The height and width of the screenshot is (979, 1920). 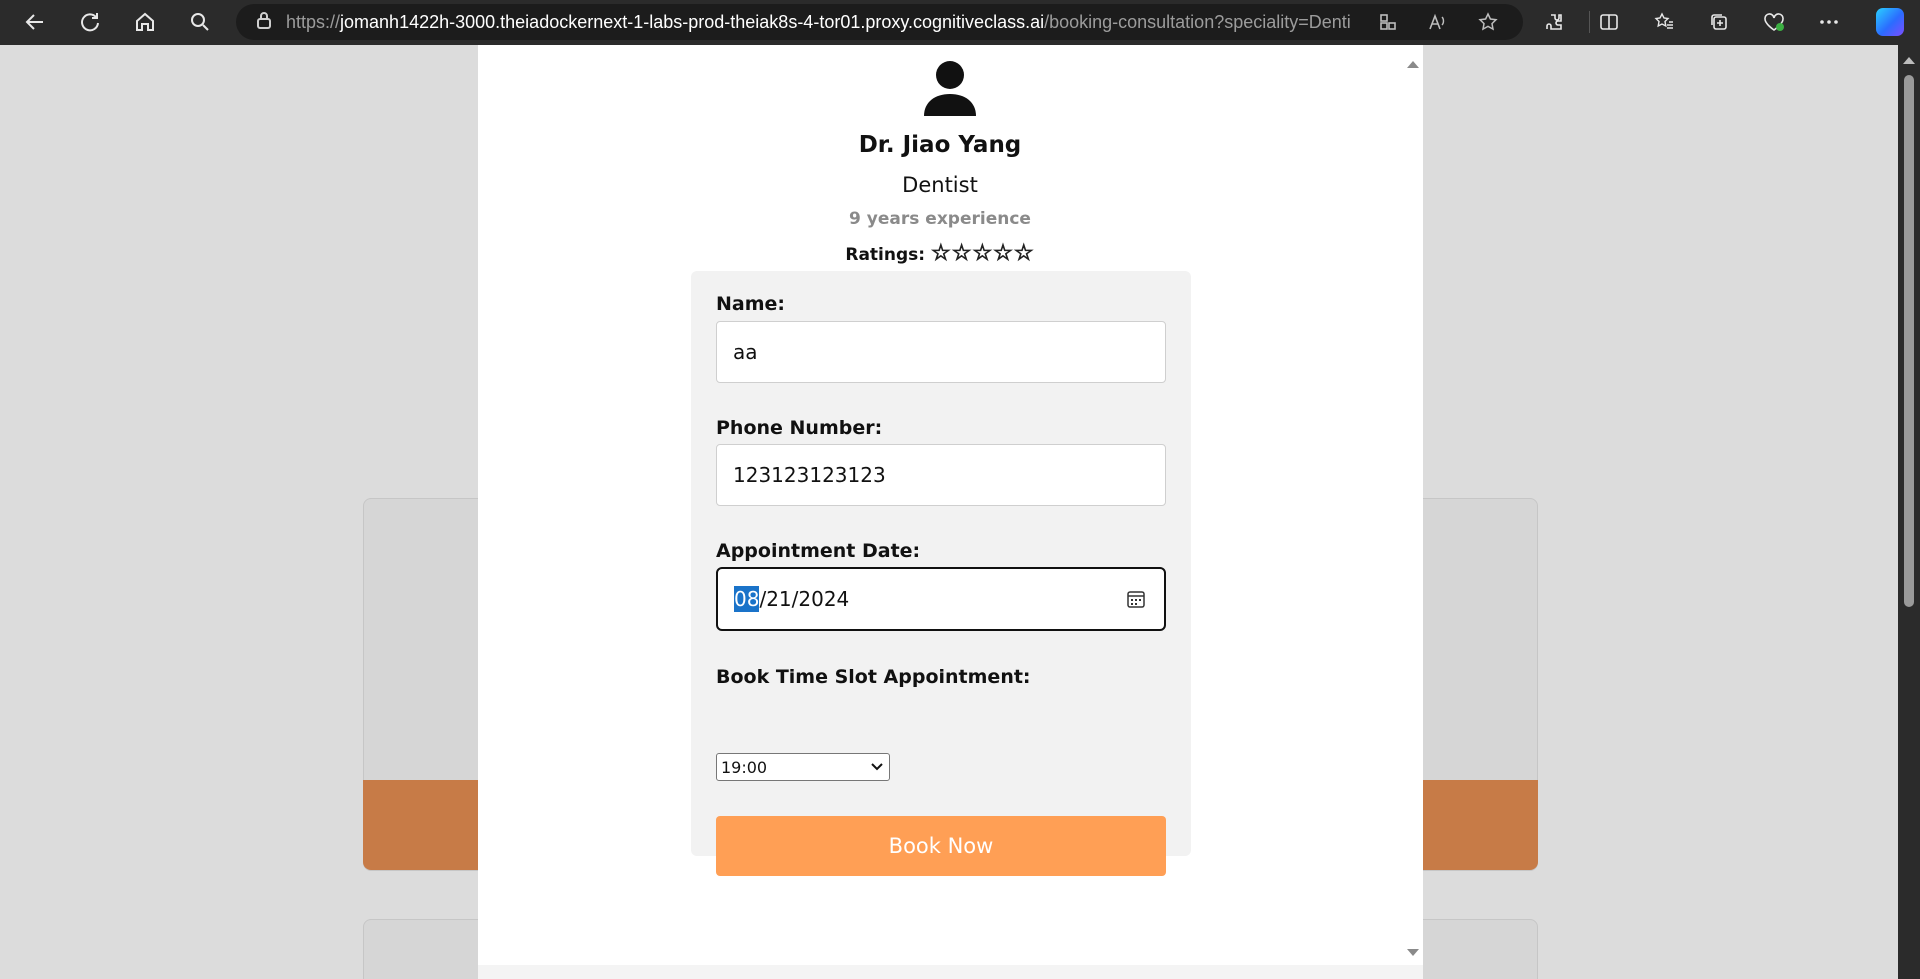 I want to click on address-bar-actions, so click(x=1438, y=22).